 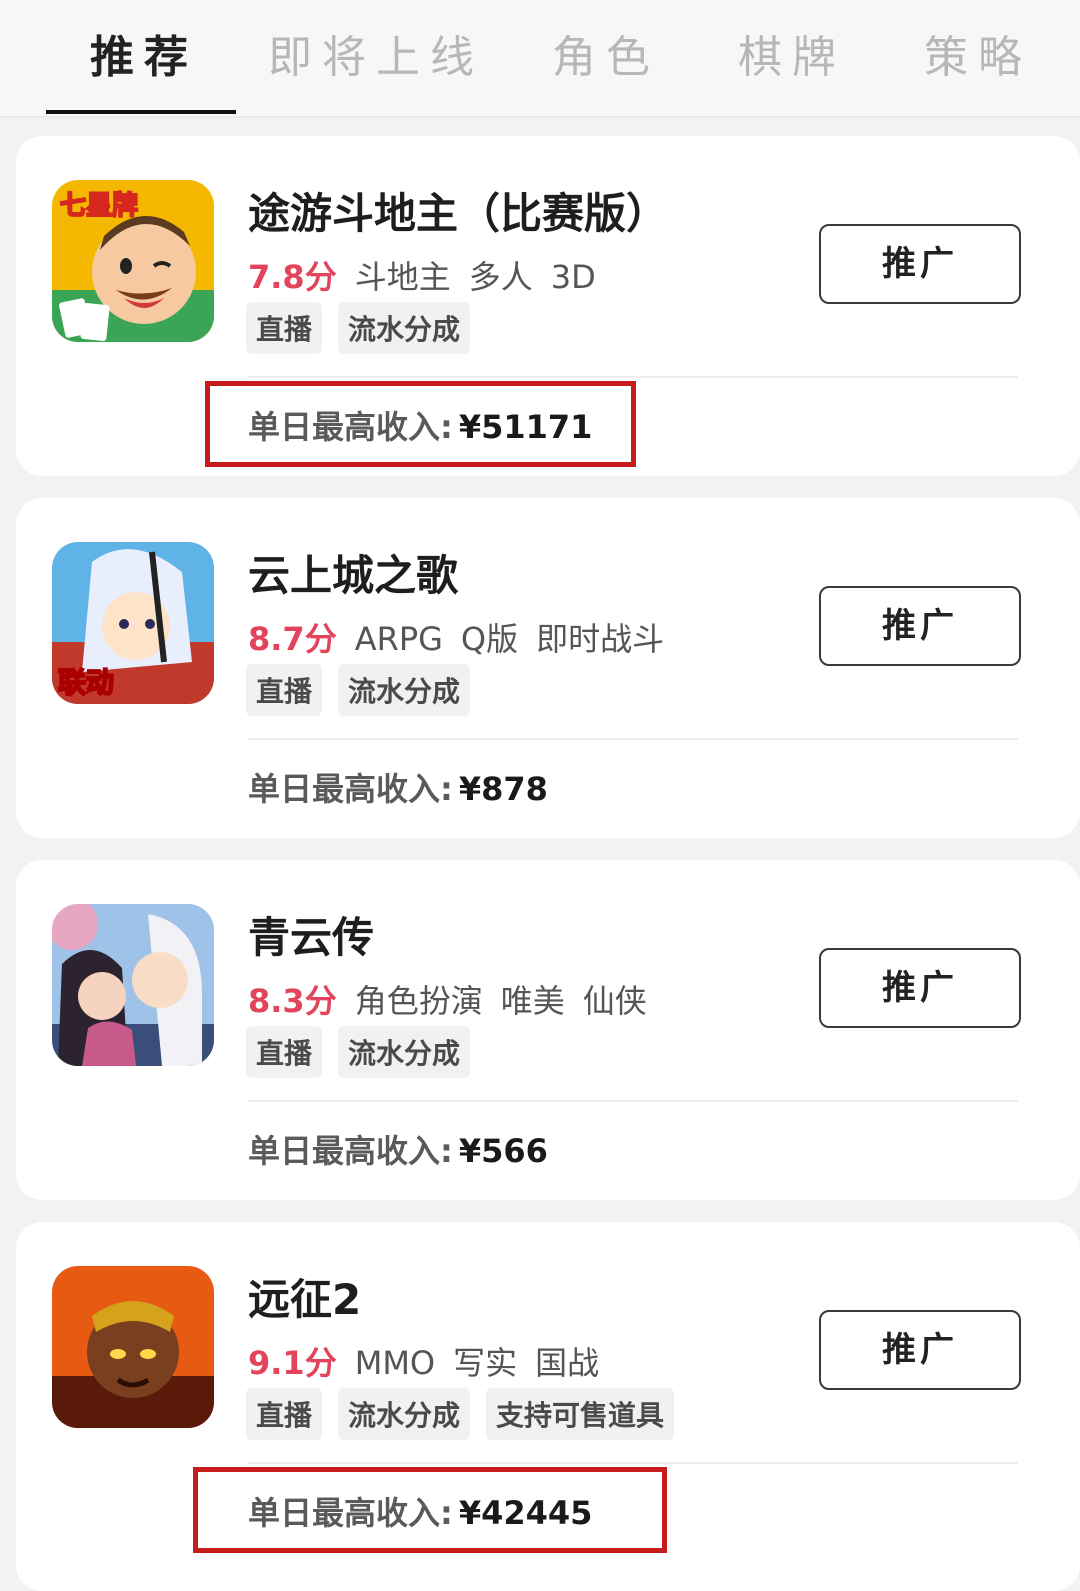 What do you see at coordinates (532, 1001) in the screenshot?
I see `genre-tag: 唯美` at bounding box center [532, 1001].